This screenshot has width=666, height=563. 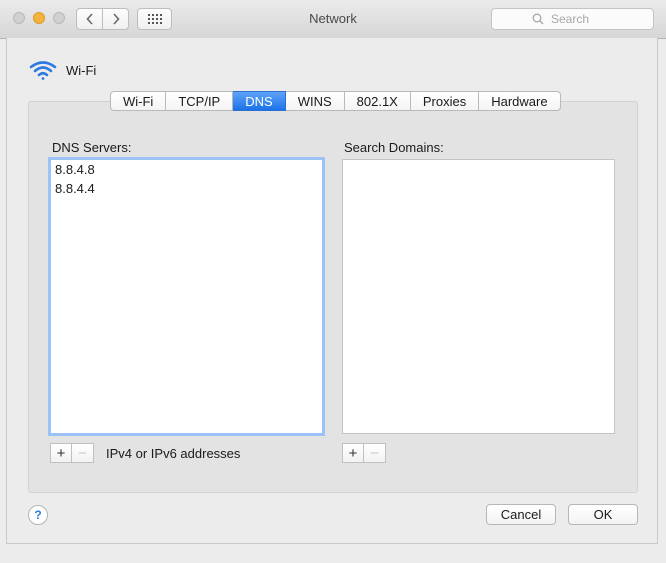 What do you see at coordinates (333, 19) in the screenshot?
I see `title-bar: Network` at bounding box center [333, 19].